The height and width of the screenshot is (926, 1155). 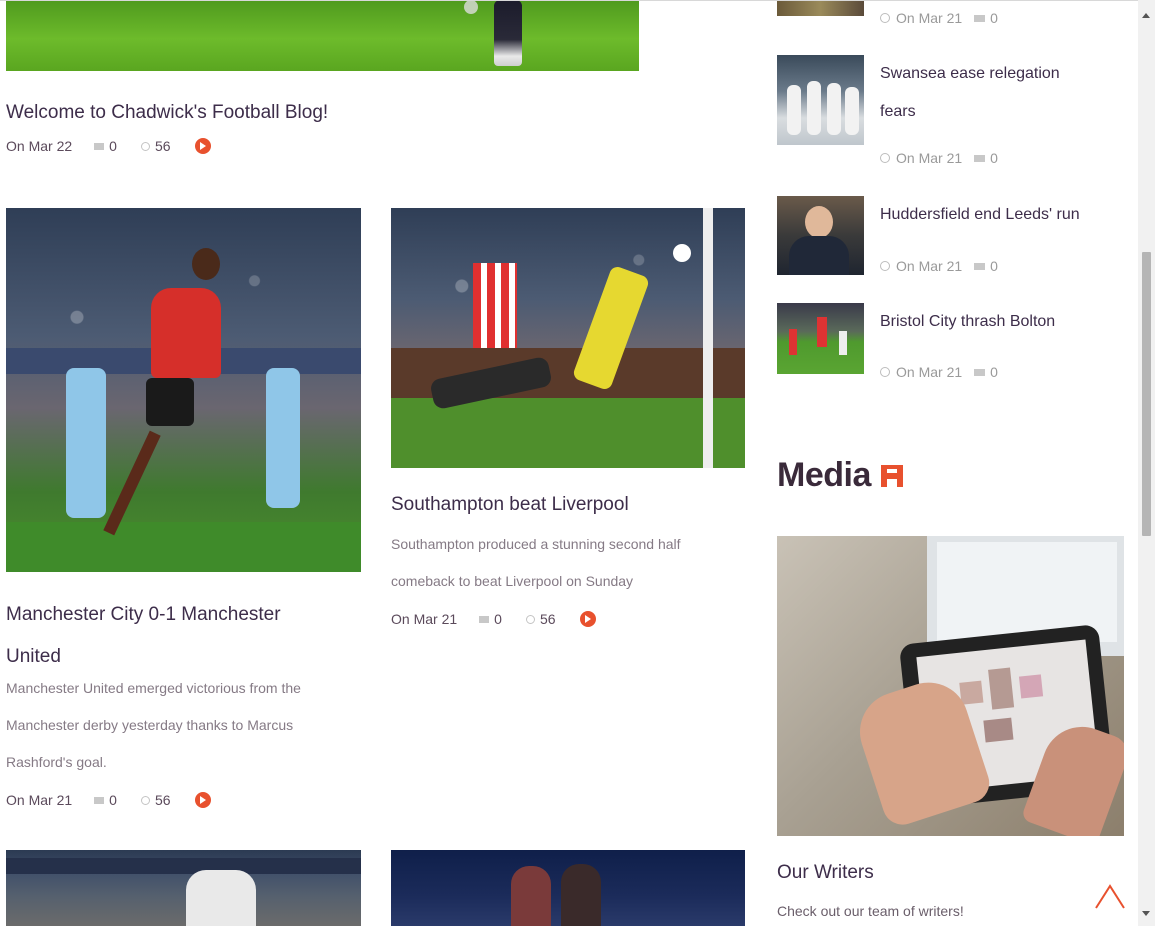 I want to click on back-to-top-button, so click(x=1110, y=895).